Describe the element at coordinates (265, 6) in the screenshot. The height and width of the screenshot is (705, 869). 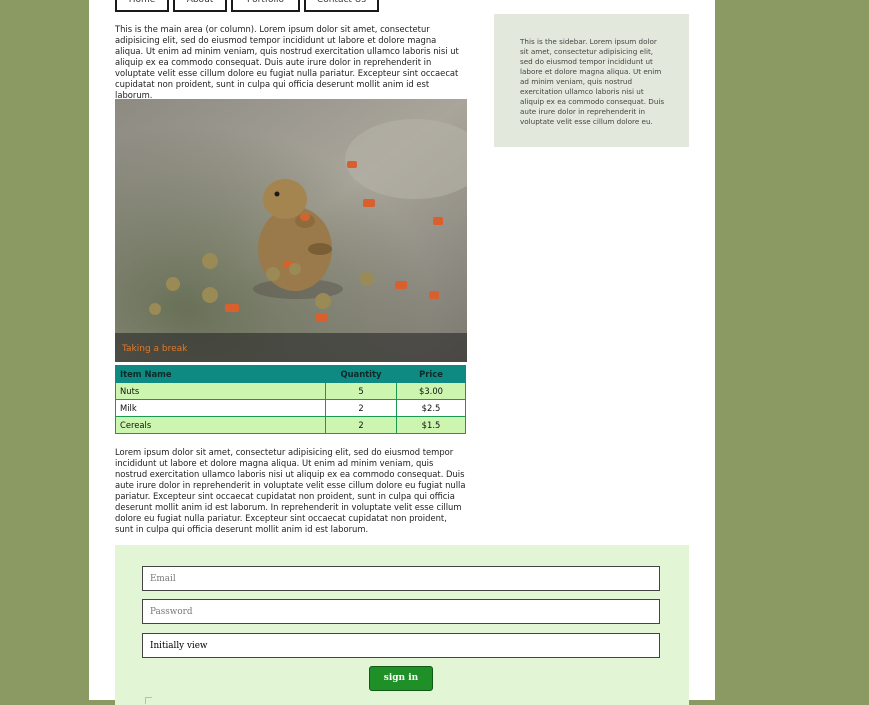
I see `tab-portfolio: Portfolio` at that location.